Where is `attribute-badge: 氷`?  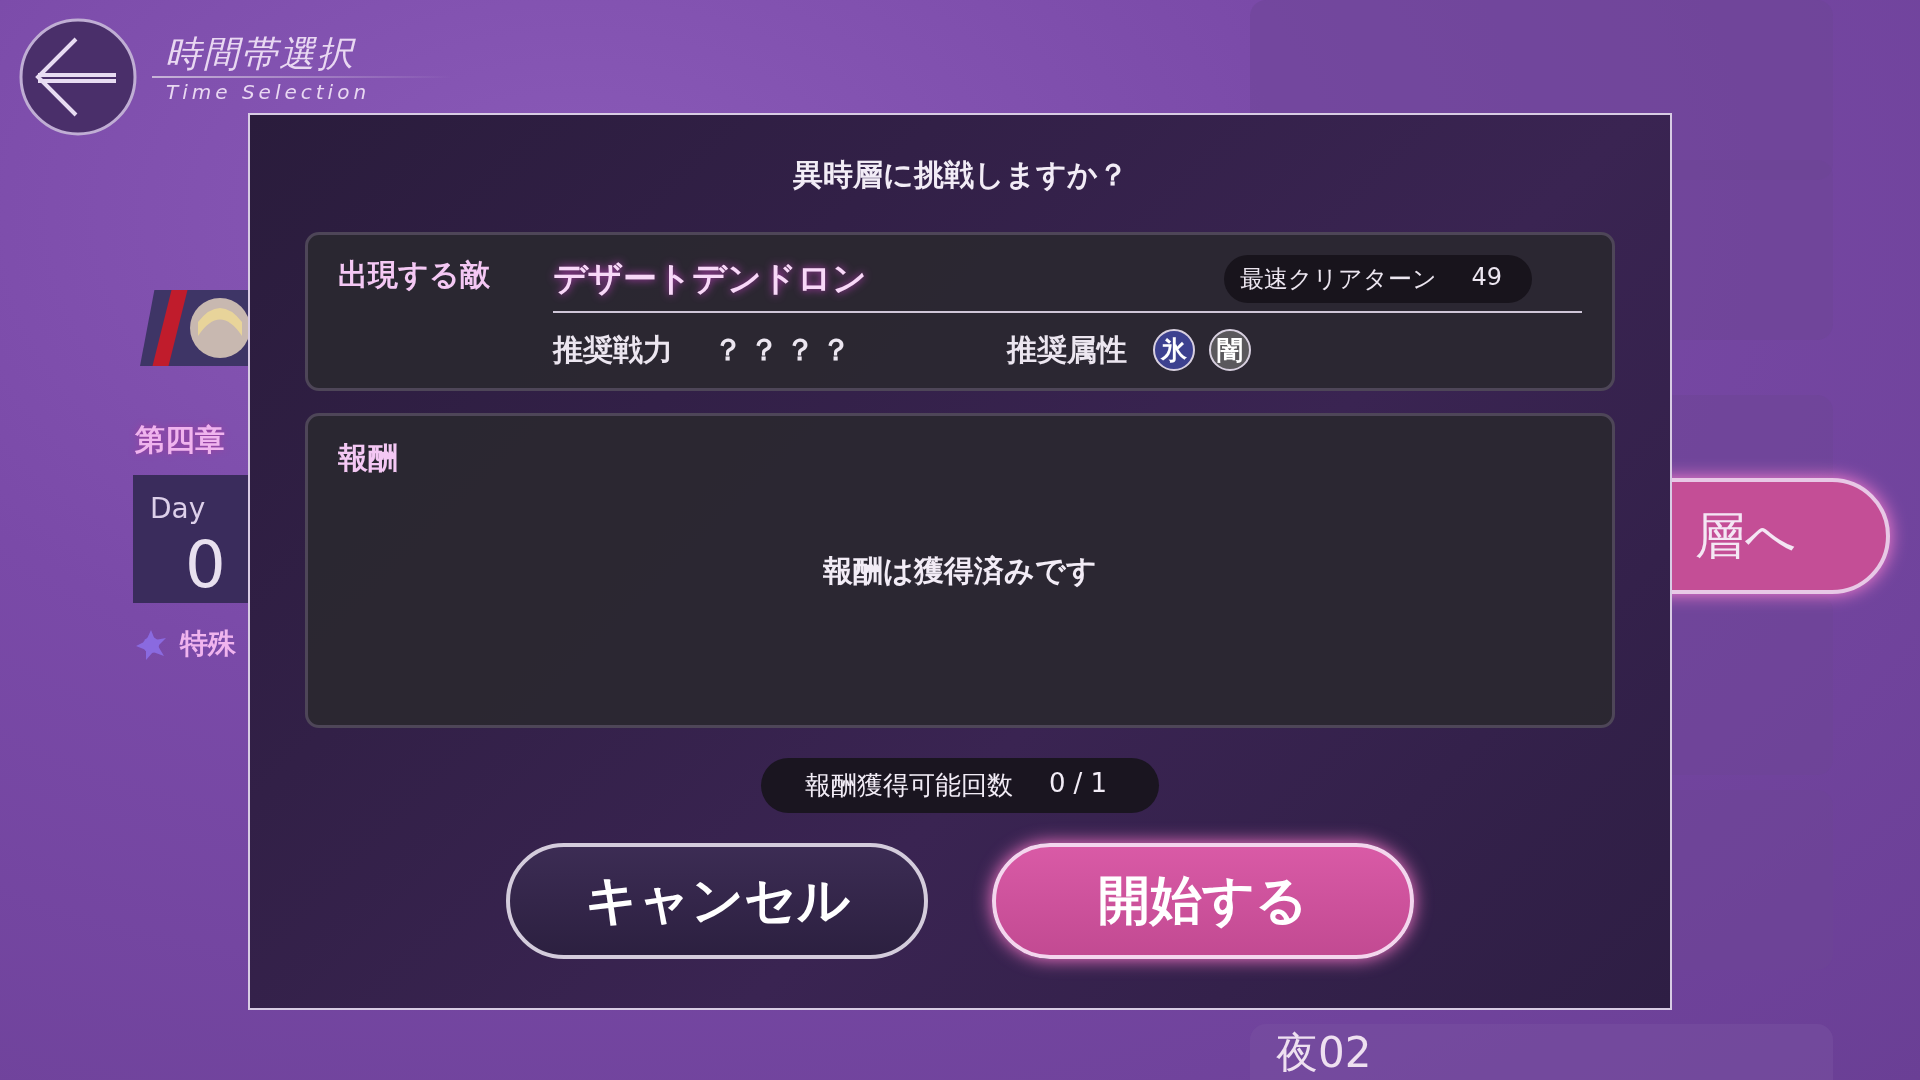
attribute-badge: 氷 is located at coordinates (1174, 350).